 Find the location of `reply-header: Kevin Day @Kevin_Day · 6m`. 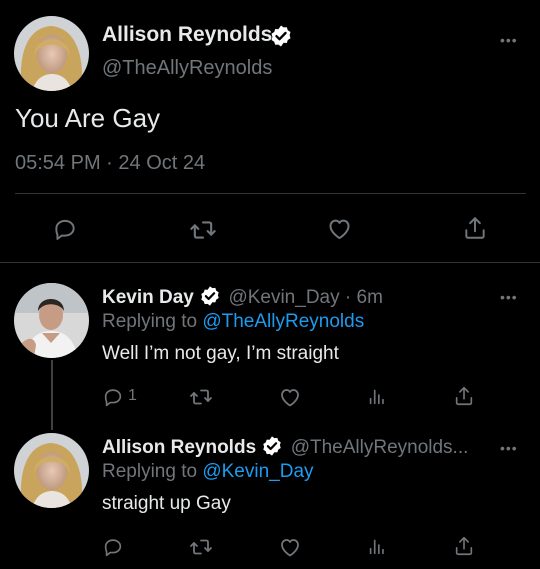

reply-header: Kevin Day @Kevin_Day · 6m is located at coordinates (242, 298).